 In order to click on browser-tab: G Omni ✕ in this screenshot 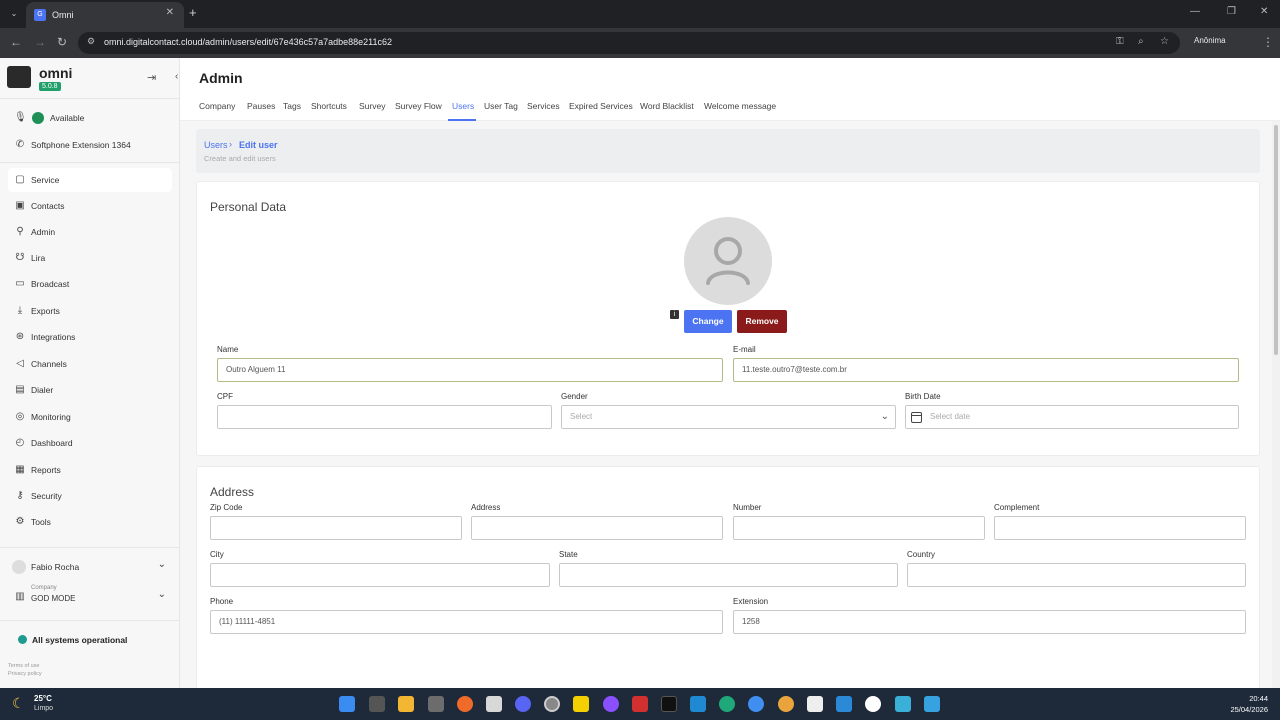, I will do `click(105, 15)`.